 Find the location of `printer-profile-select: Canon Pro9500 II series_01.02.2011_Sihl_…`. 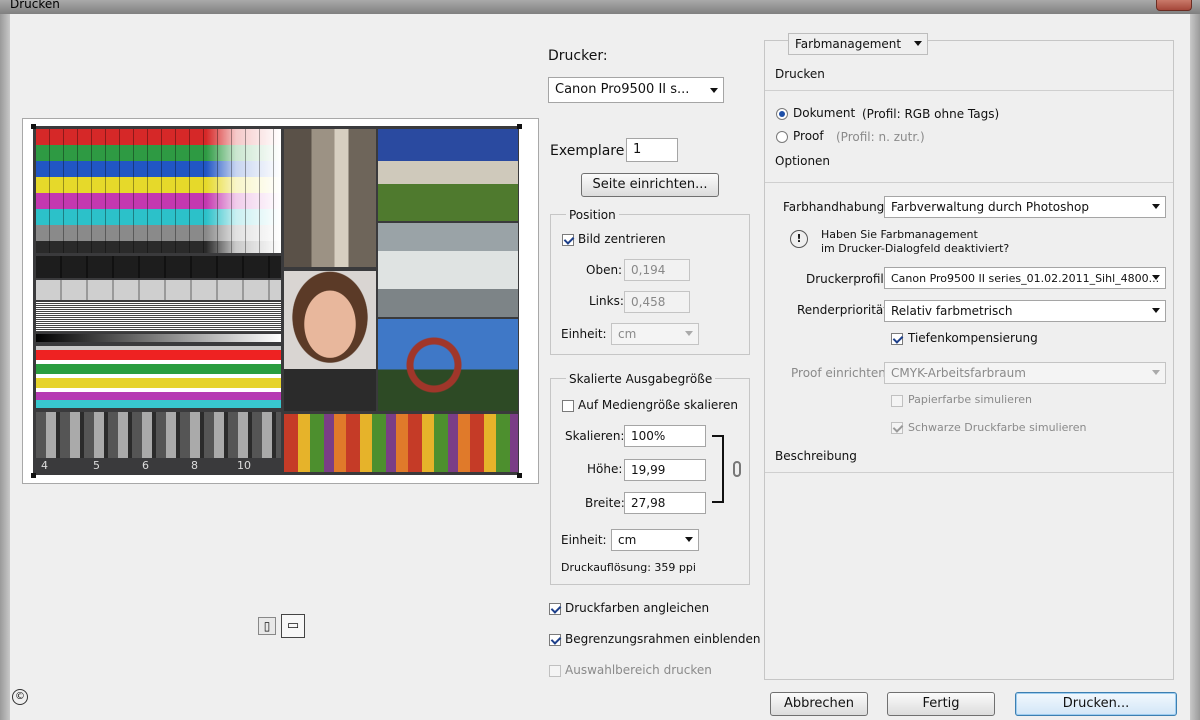

printer-profile-select: Canon Pro9500 II series_01.02.2011_Sihl_… is located at coordinates (1025, 278).